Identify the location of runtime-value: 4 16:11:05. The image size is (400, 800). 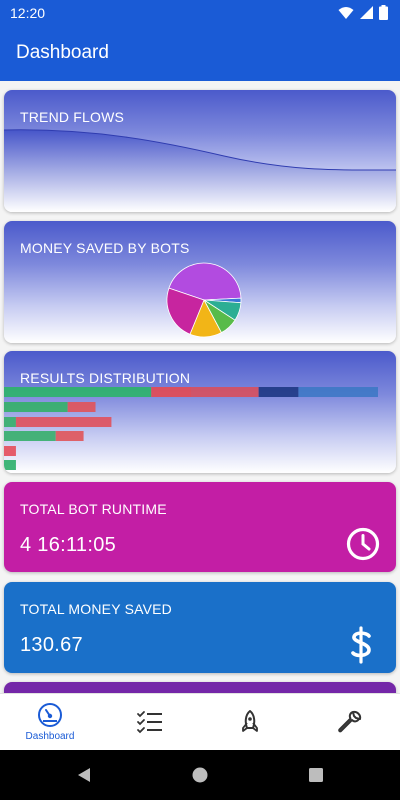
(68, 545).